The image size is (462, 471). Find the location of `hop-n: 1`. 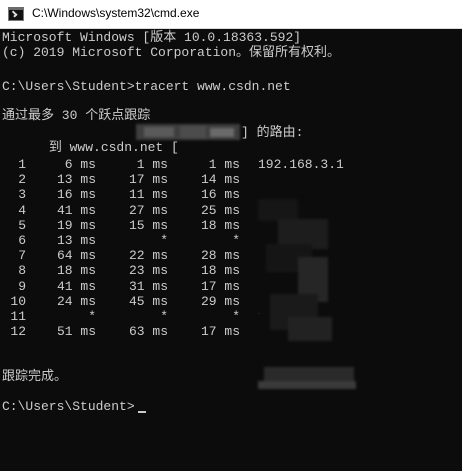

hop-n: 1 is located at coordinates (22, 164).